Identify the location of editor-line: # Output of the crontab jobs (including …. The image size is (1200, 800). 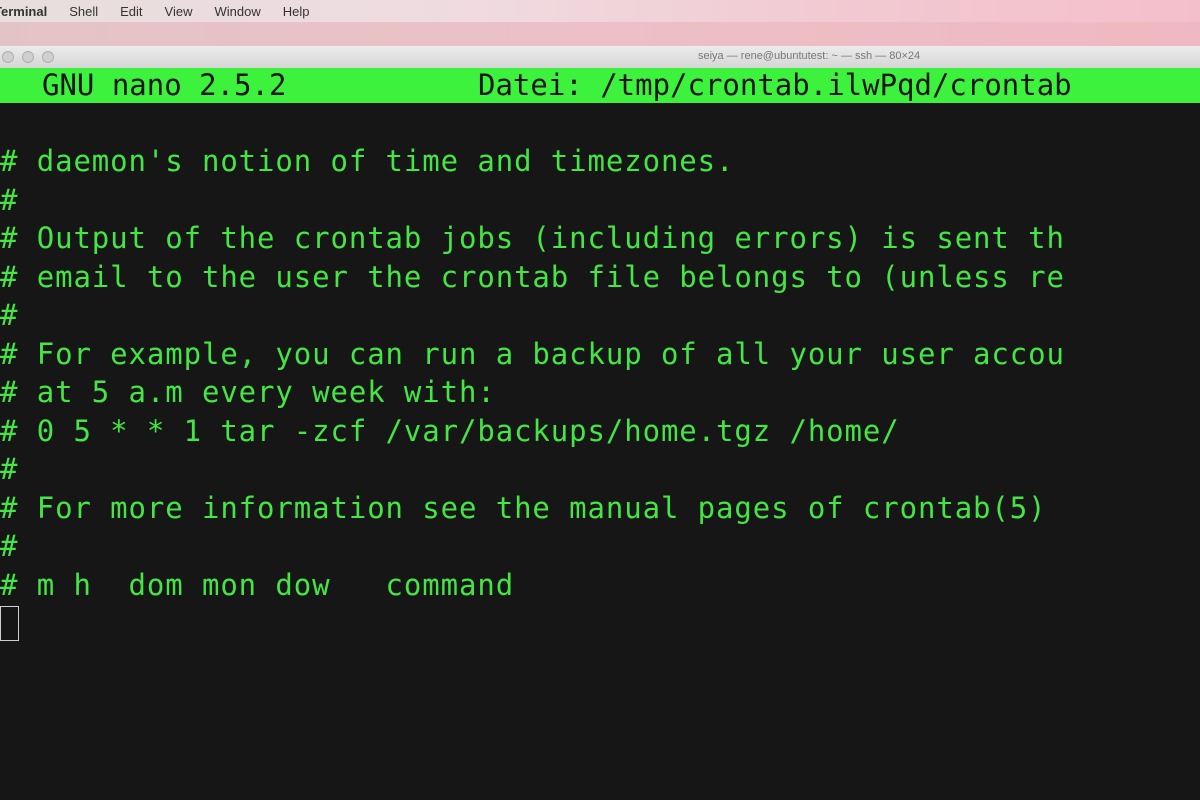
(532, 238).